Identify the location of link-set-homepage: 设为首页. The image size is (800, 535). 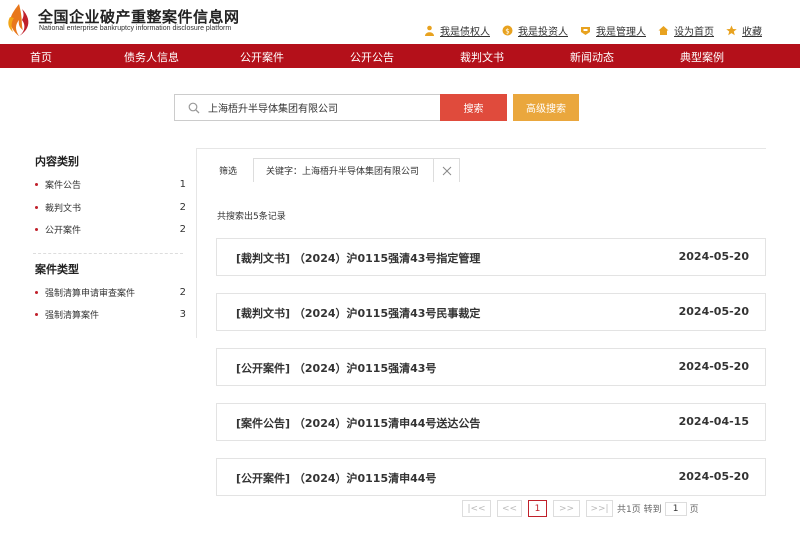
(686, 30).